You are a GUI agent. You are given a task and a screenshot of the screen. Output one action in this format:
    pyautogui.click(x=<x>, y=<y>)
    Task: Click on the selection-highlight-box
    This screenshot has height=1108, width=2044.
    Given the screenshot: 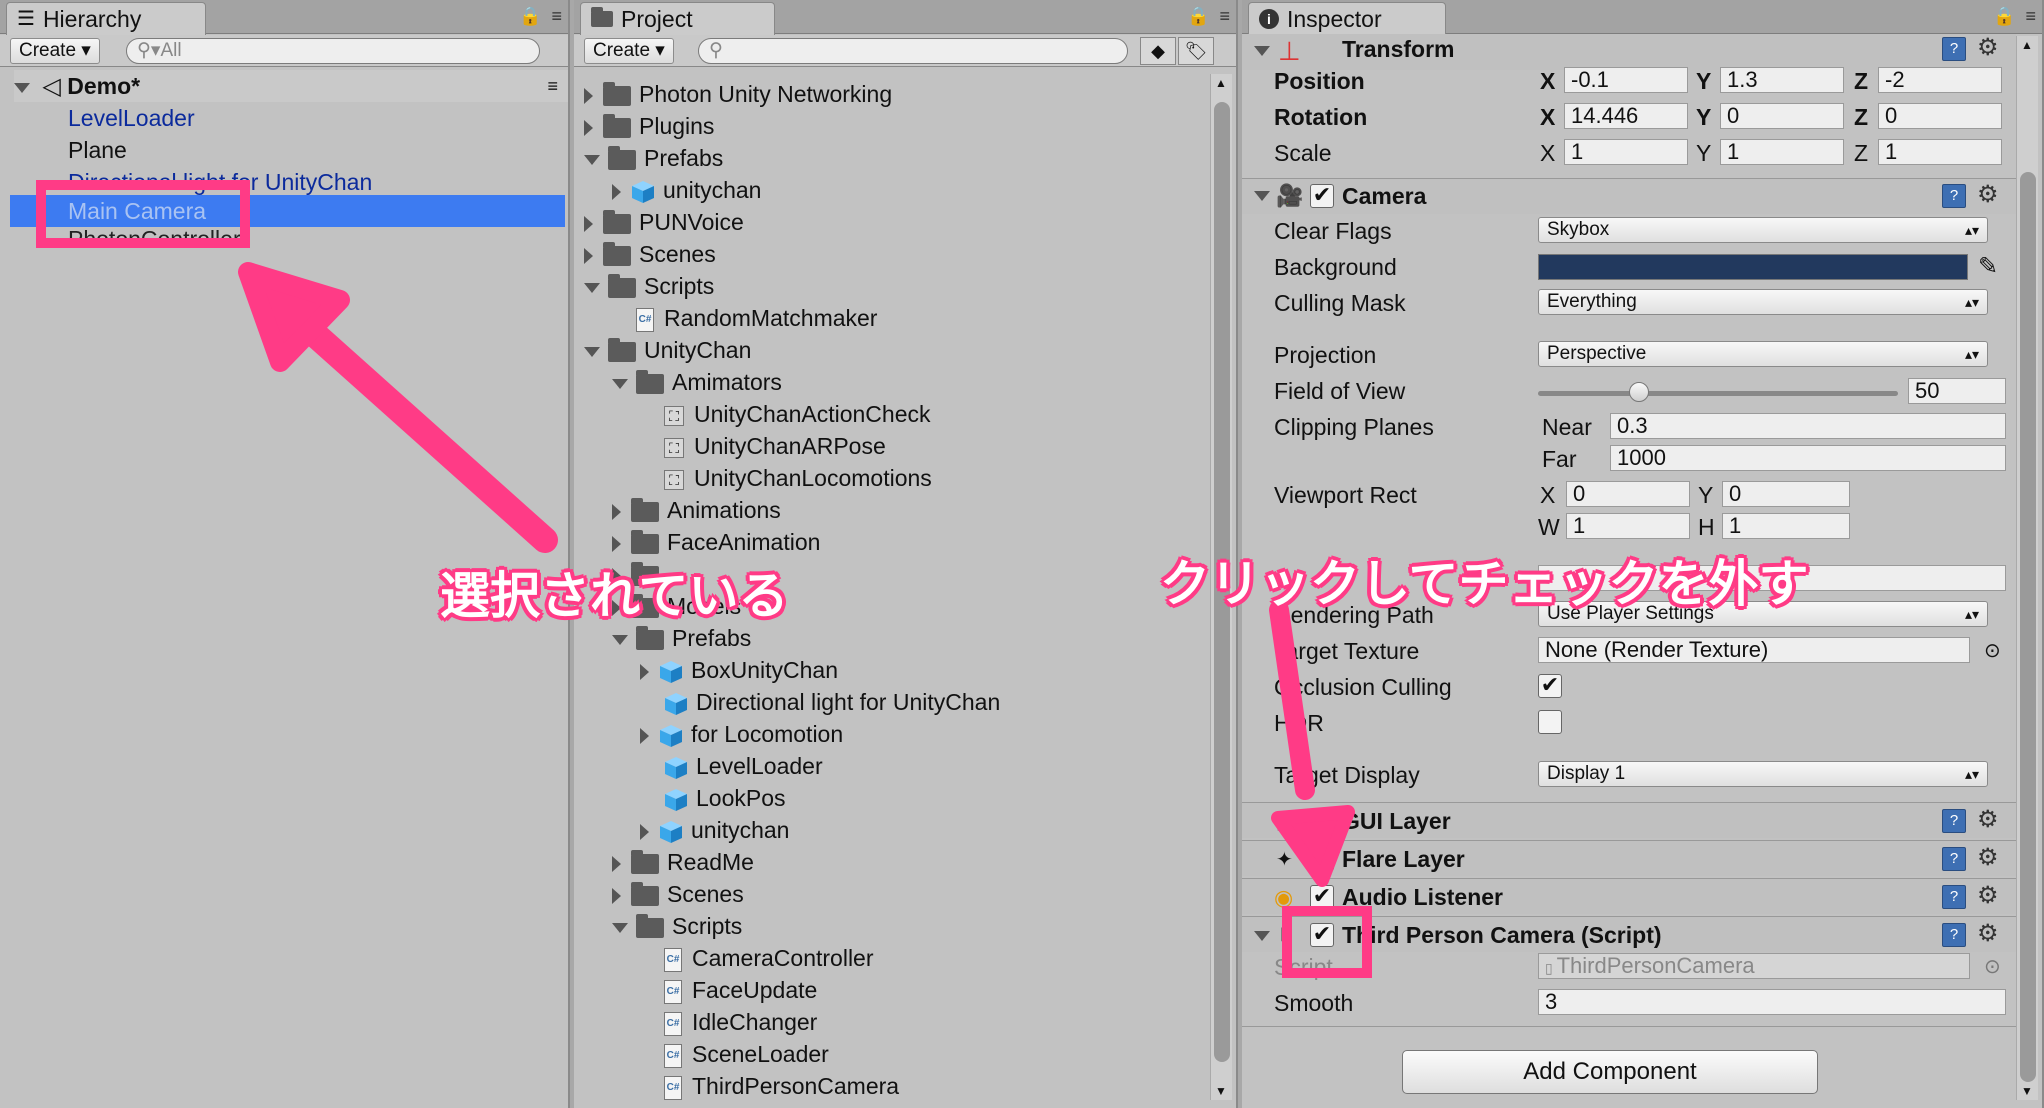 What is the action you would take?
    pyautogui.click(x=143, y=214)
    